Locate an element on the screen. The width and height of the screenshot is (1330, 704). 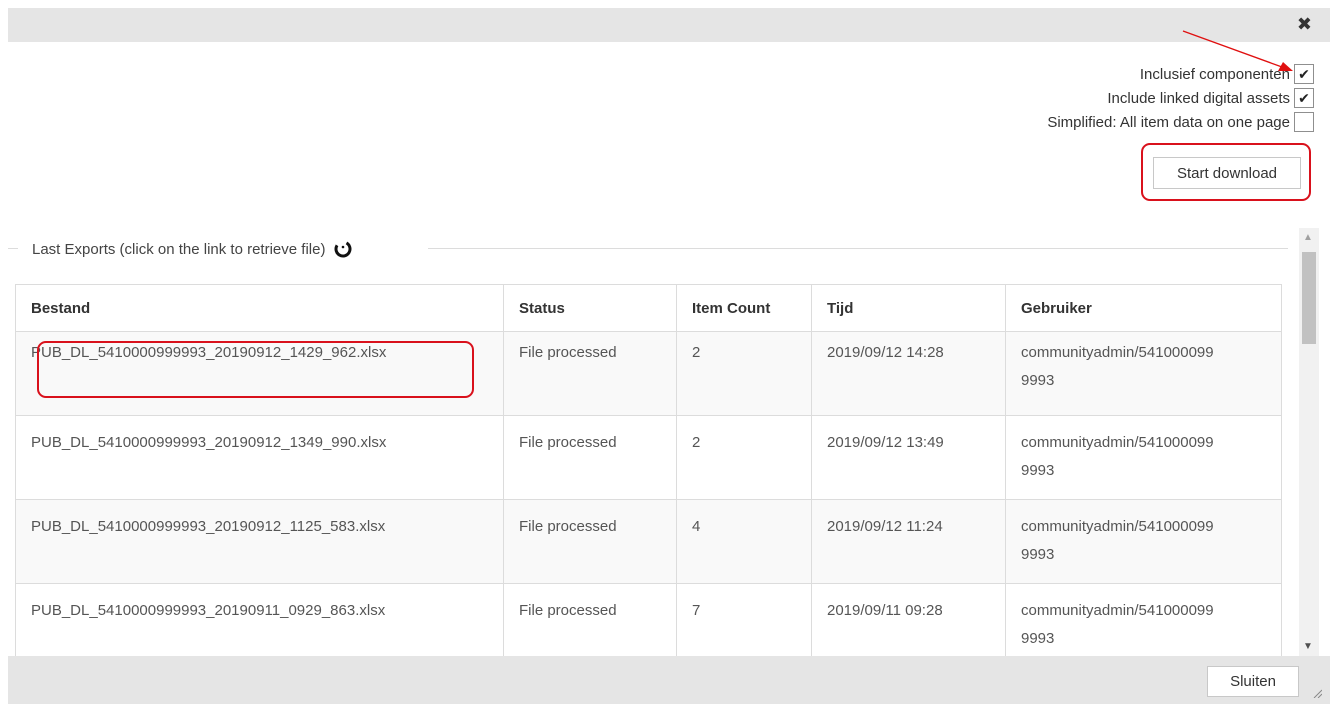
time-cell: 2019/09/12 13:49 is located at coordinates (908, 457).